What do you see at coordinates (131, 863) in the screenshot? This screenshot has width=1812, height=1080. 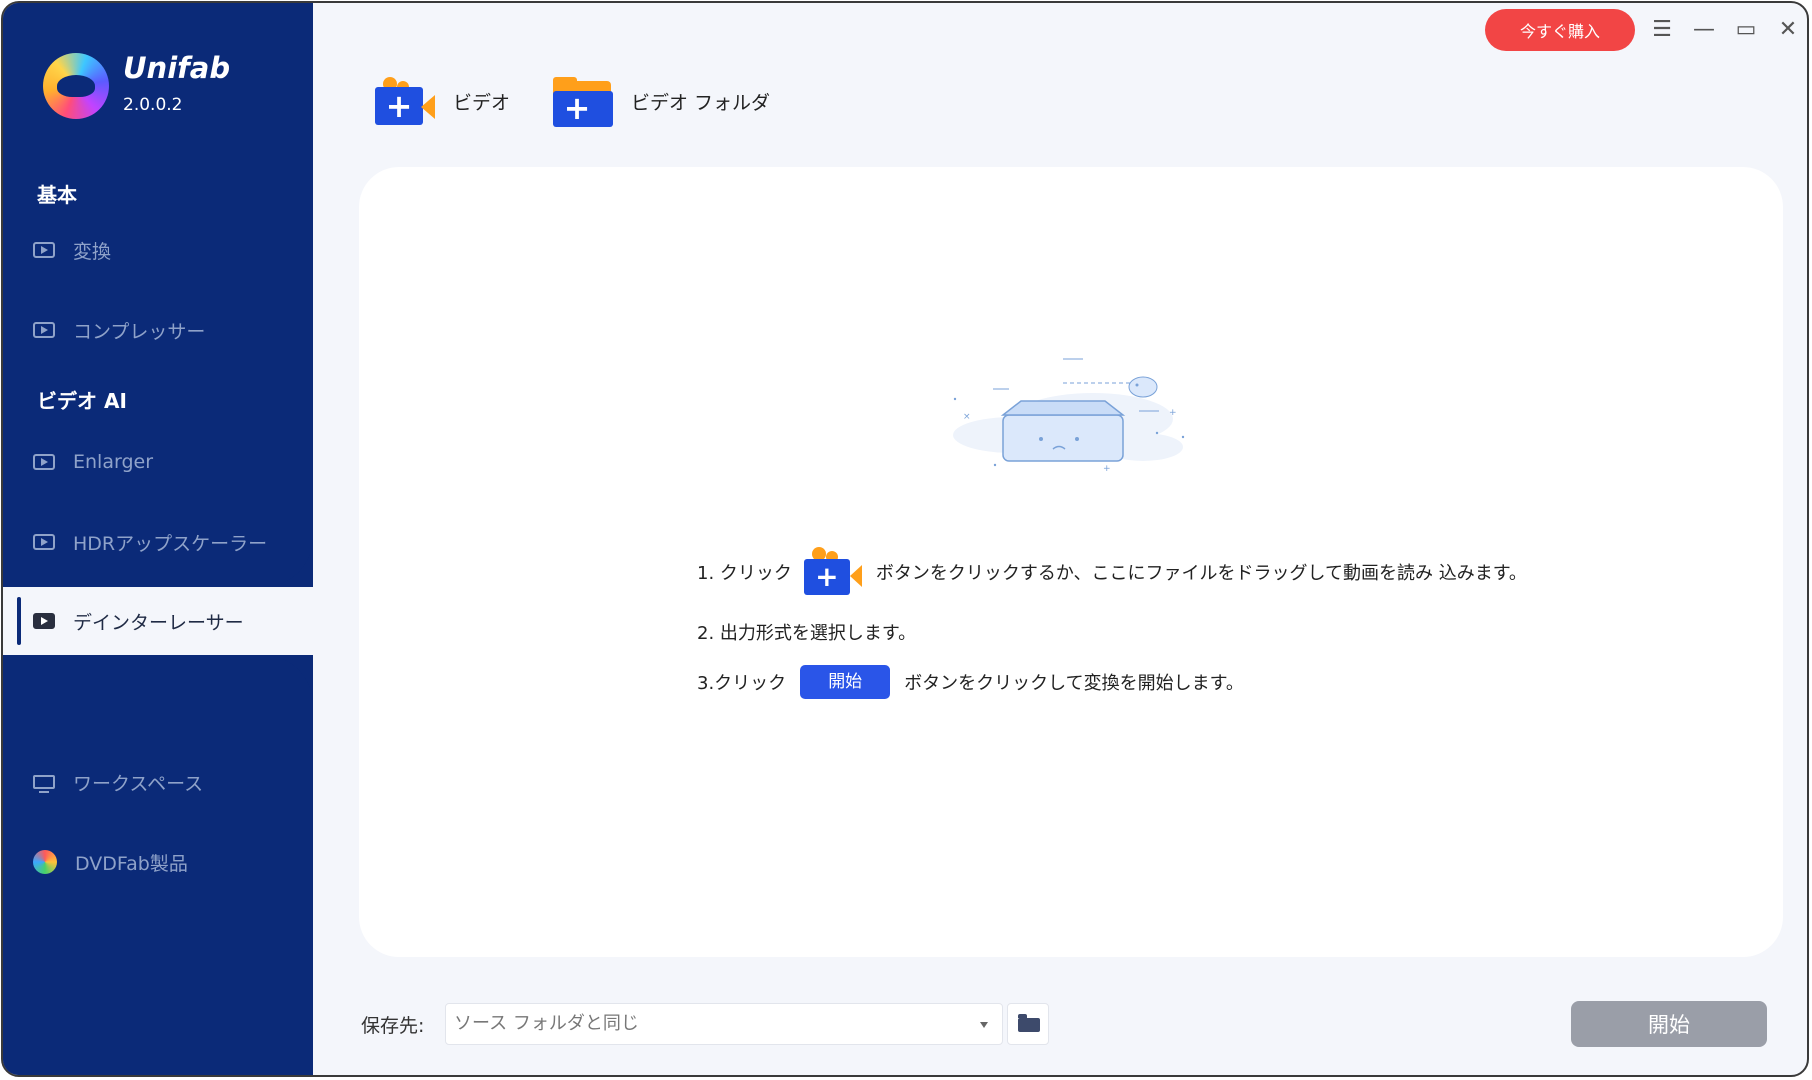 I see `sidebar-item-label: DVDFab製品` at bounding box center [131, 863].